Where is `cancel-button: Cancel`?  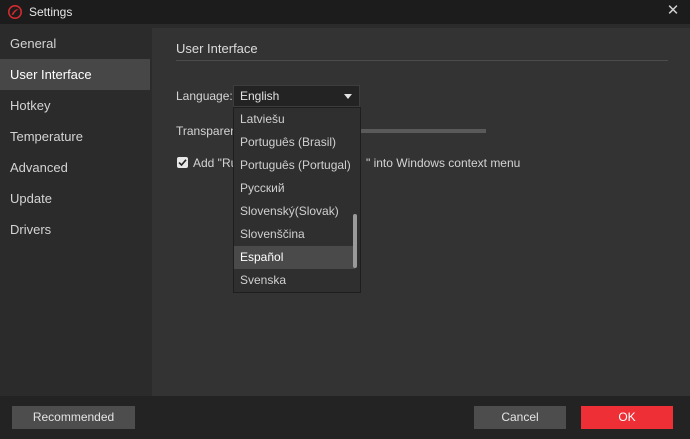 cancel-button: Cancel is located at coordinates (520, 417).